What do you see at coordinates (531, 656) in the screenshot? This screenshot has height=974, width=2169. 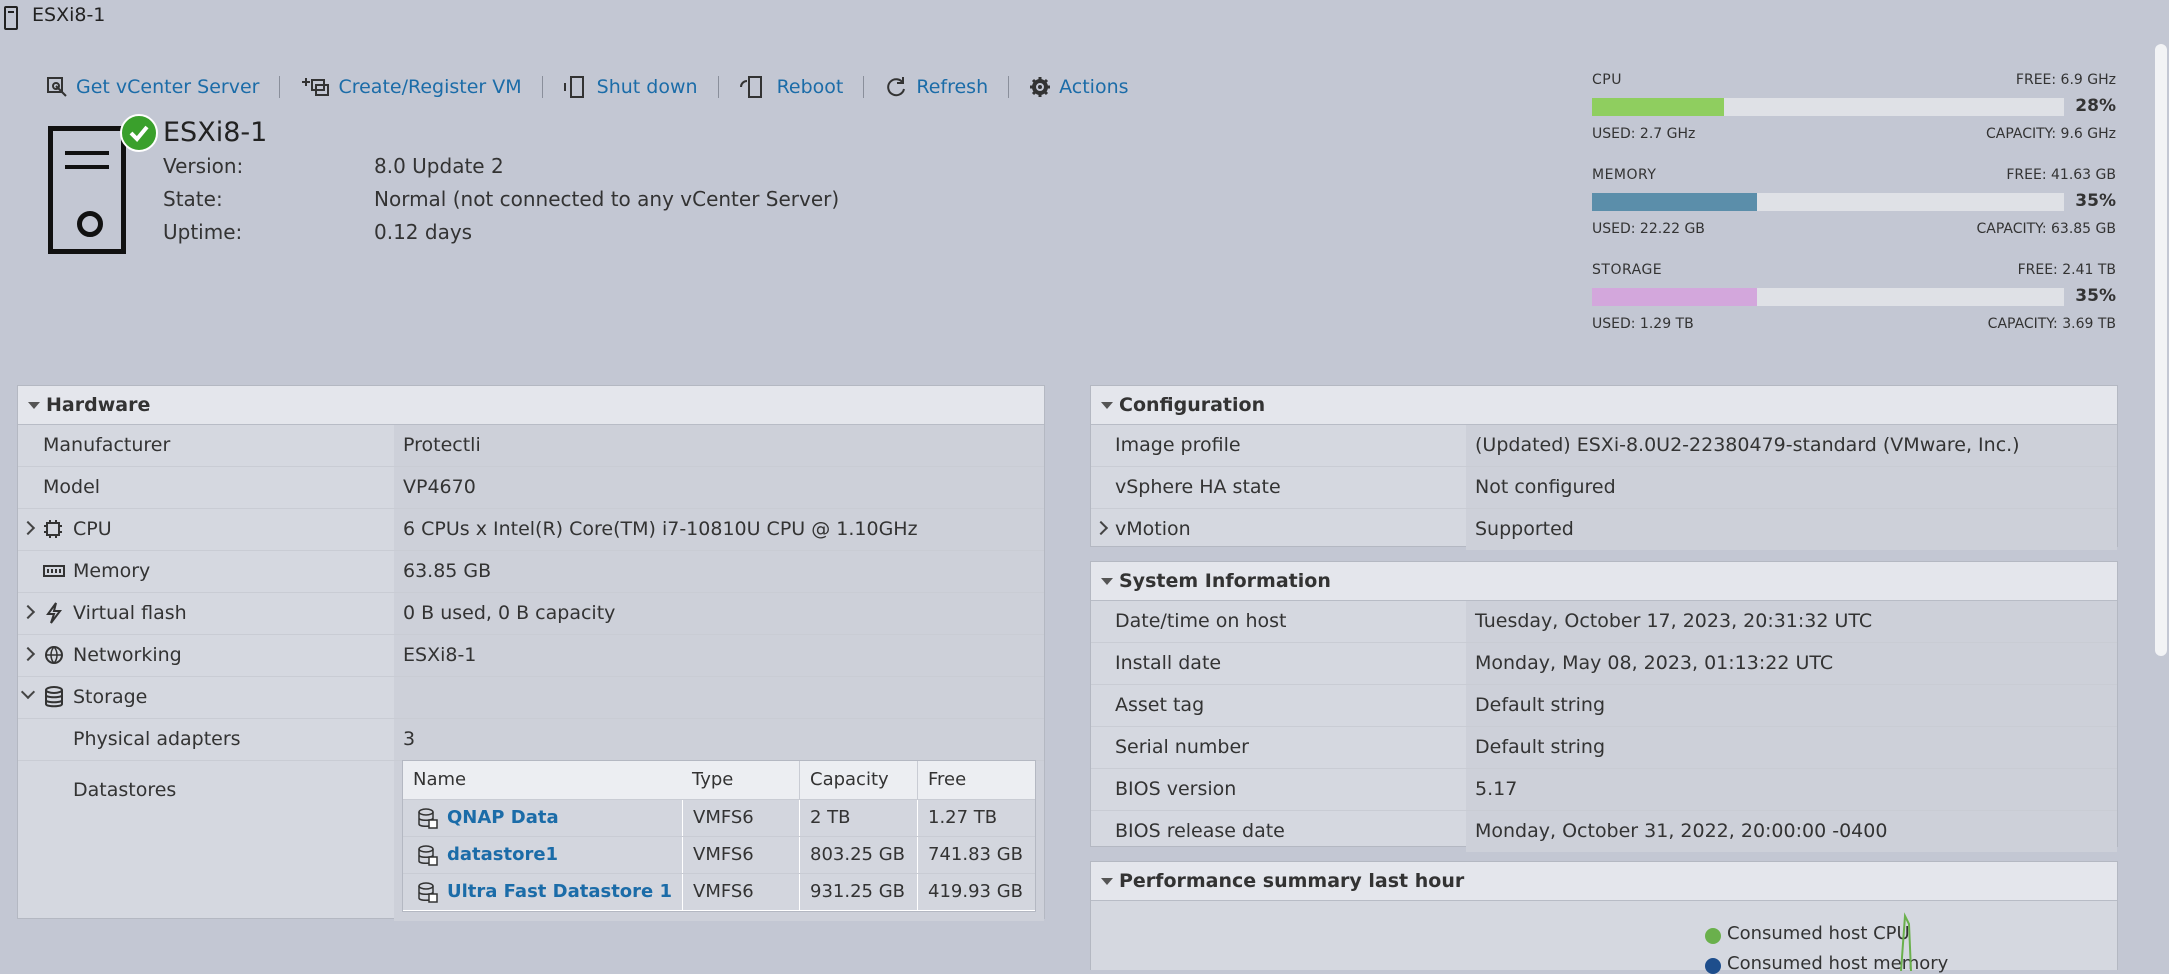 I see `networking-row: Networking ESXi8-1` at bounding box center [531, 656].